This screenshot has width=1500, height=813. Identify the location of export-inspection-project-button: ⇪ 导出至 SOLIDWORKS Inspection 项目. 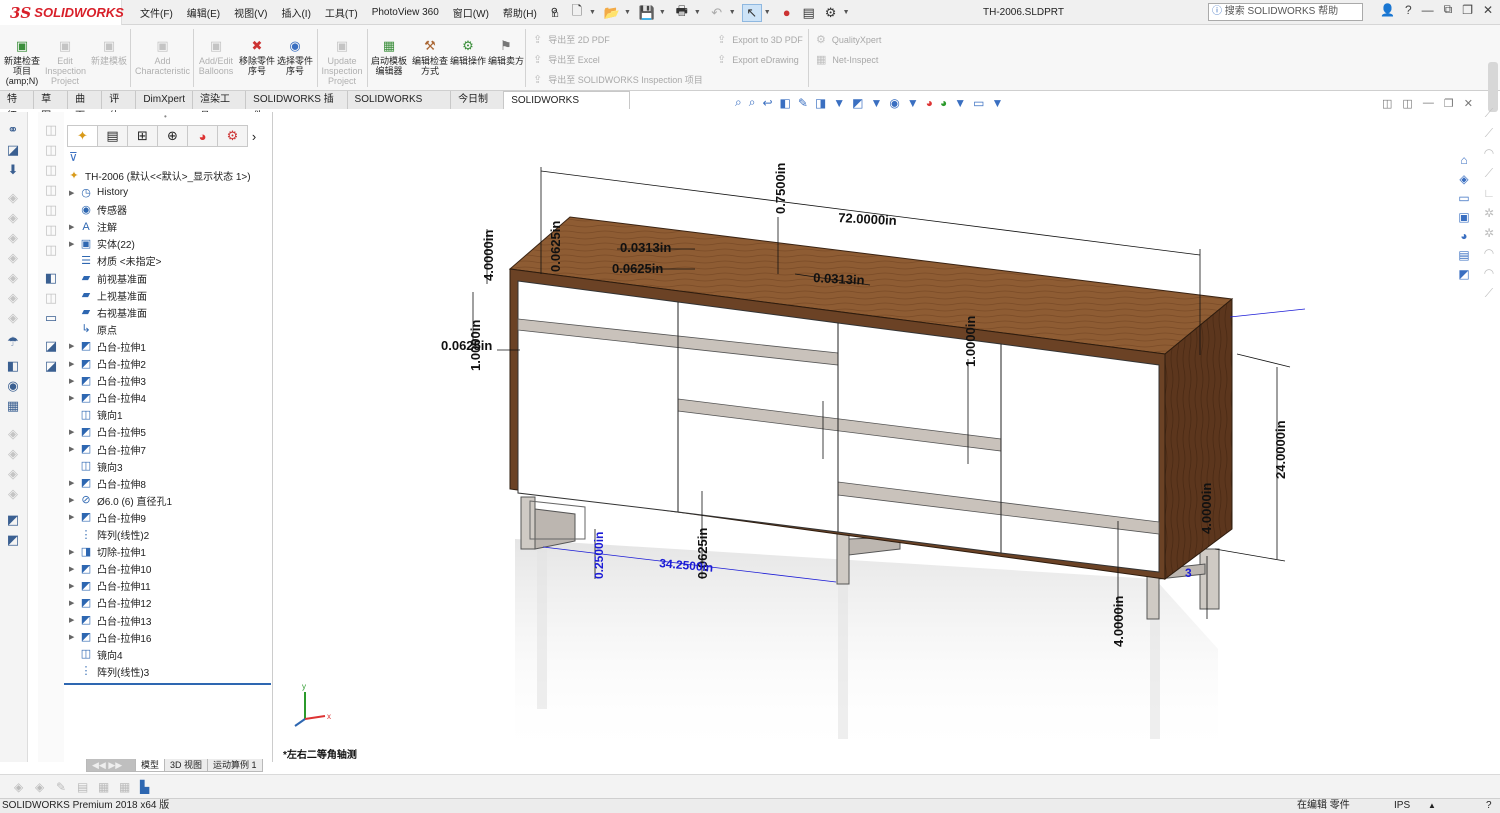
(618, 79).